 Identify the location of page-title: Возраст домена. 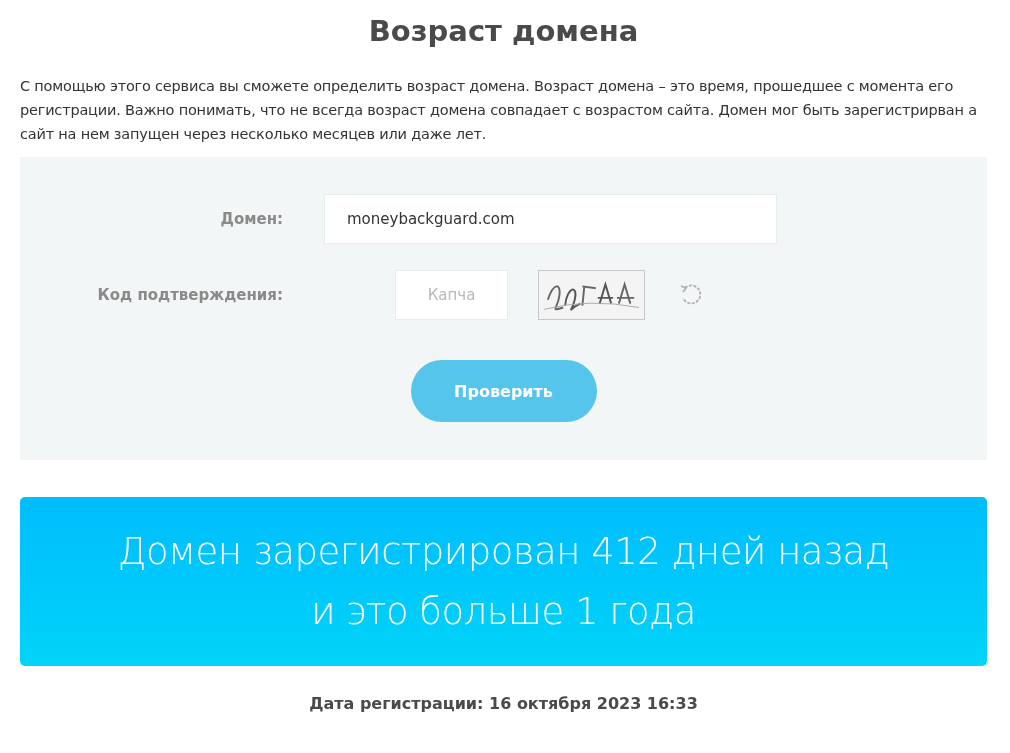
(503, 31).